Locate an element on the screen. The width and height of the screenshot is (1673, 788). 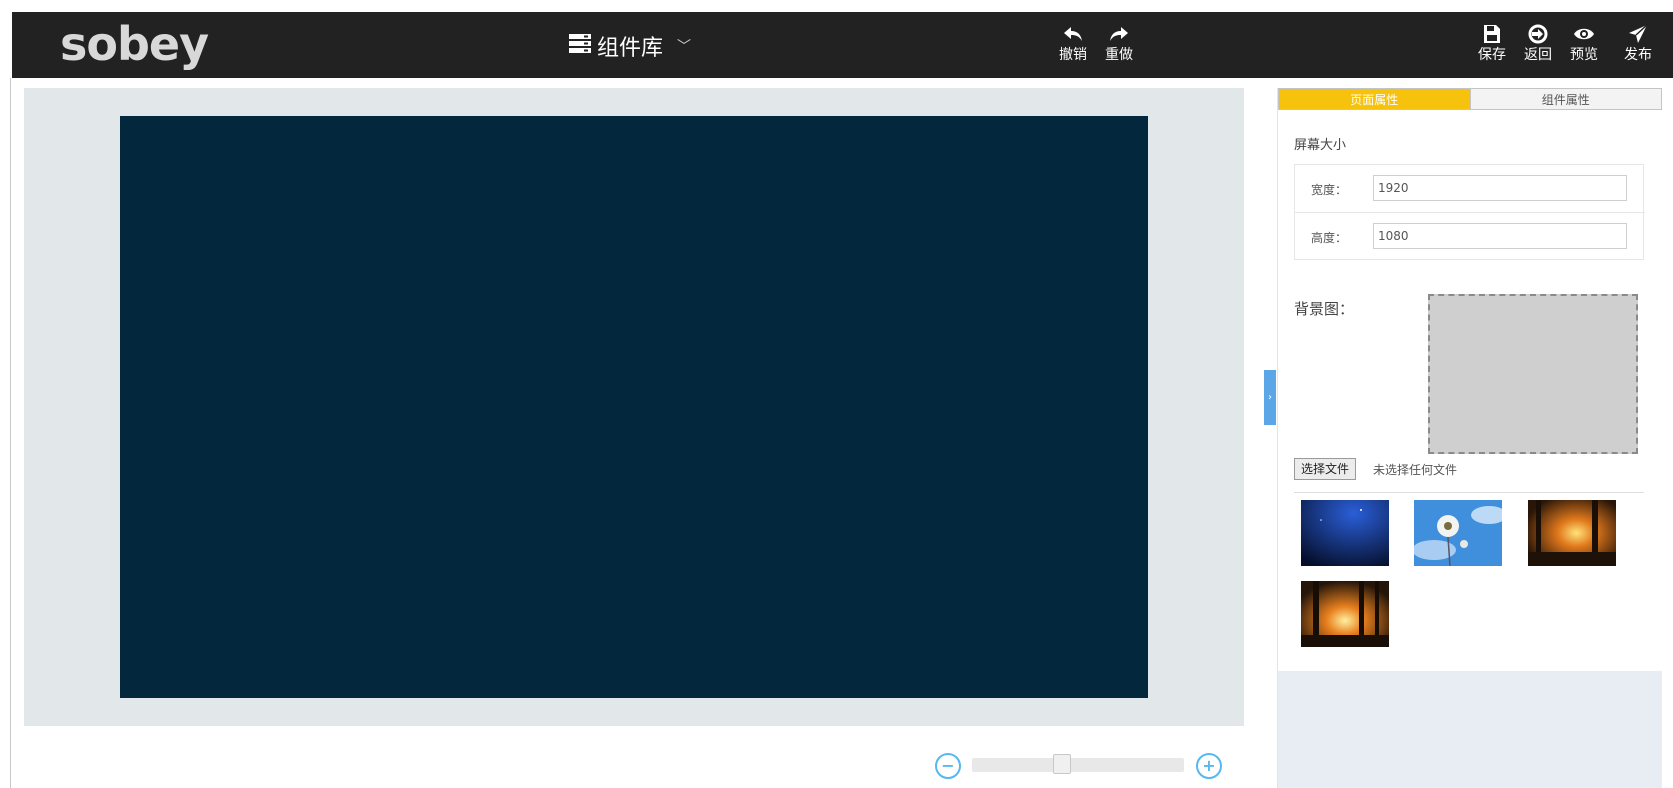
zoom-in-button: + is located at coordinates (1209, 766).